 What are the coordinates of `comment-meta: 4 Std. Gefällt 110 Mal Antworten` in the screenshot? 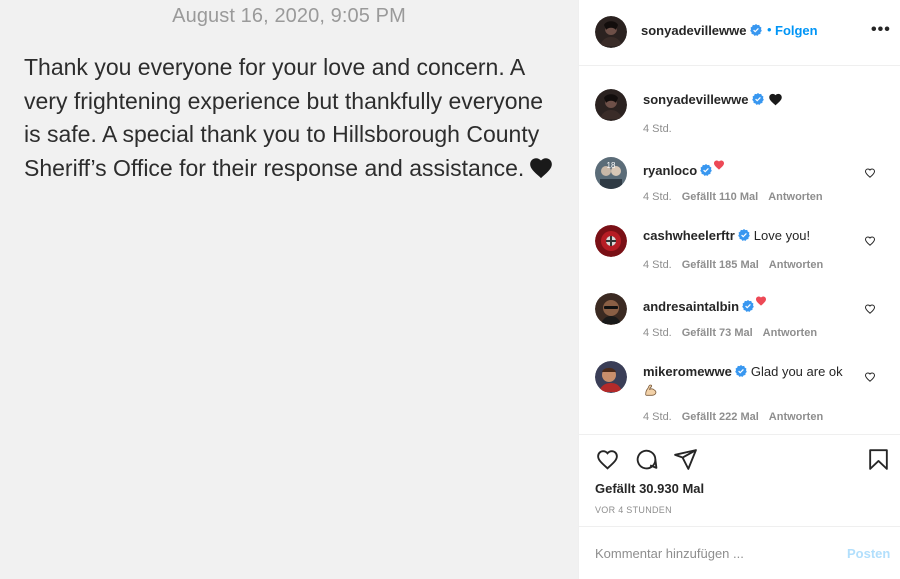 It's located at (738, 197).